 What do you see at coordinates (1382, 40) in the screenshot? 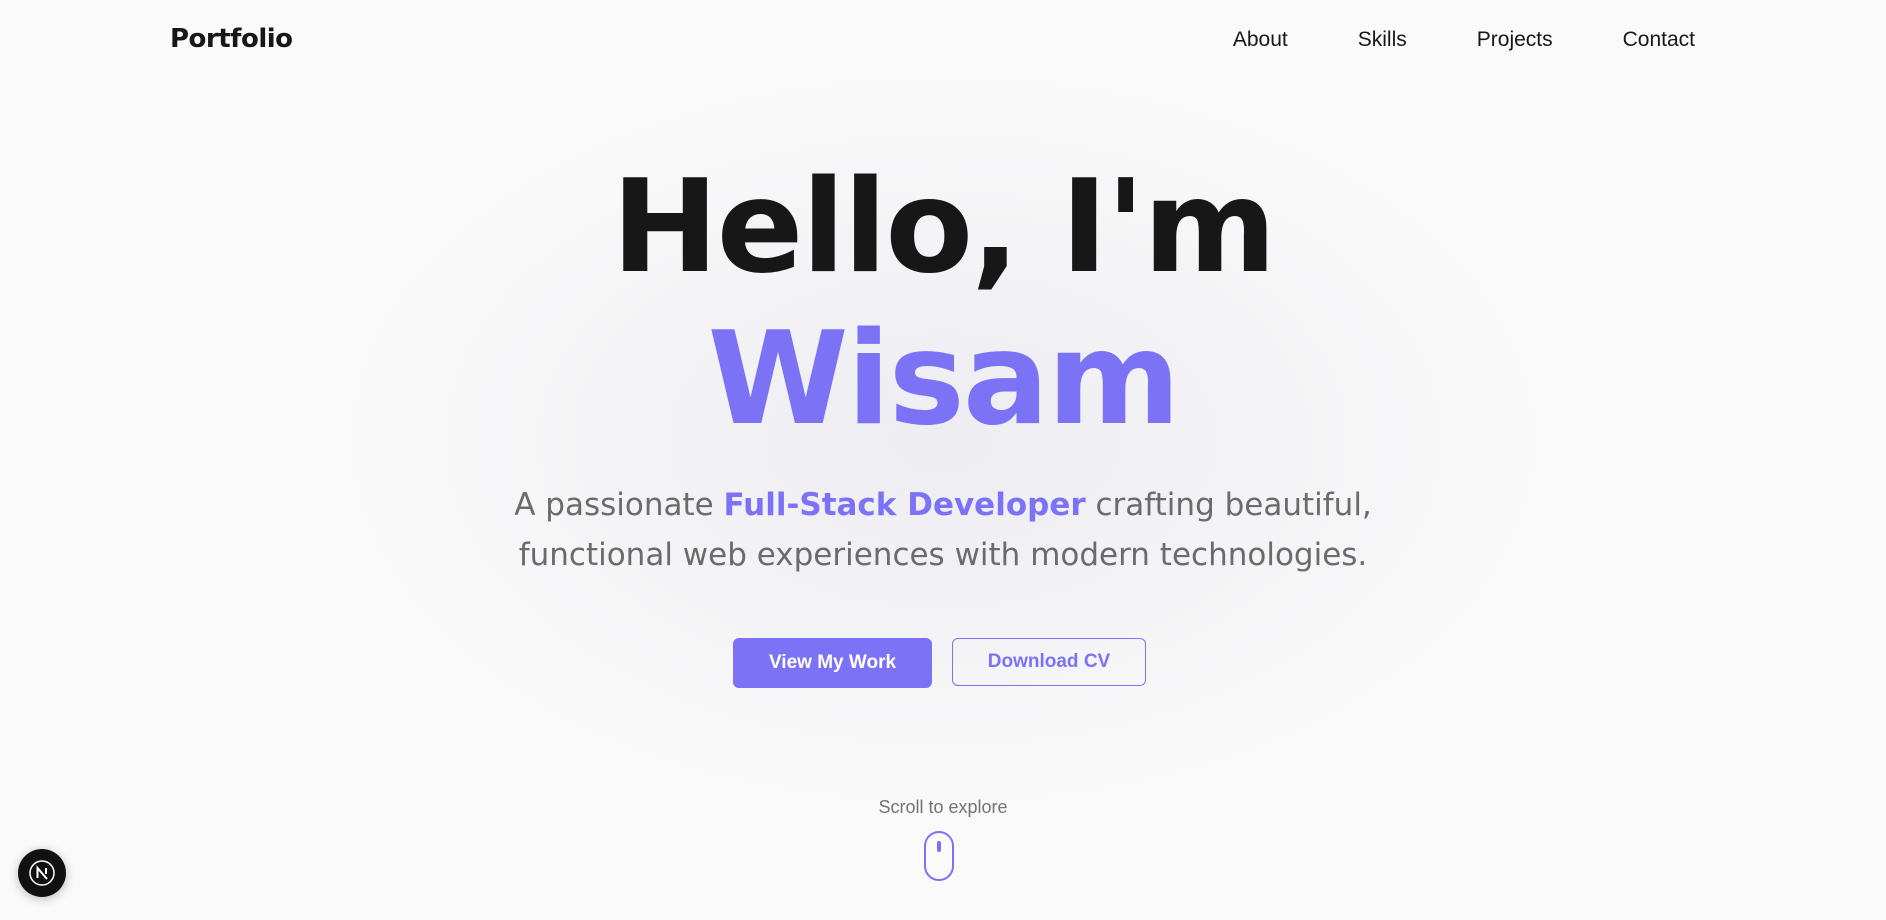
I see `nav-link-skills: Skills` at bounding box center [1382, 40].